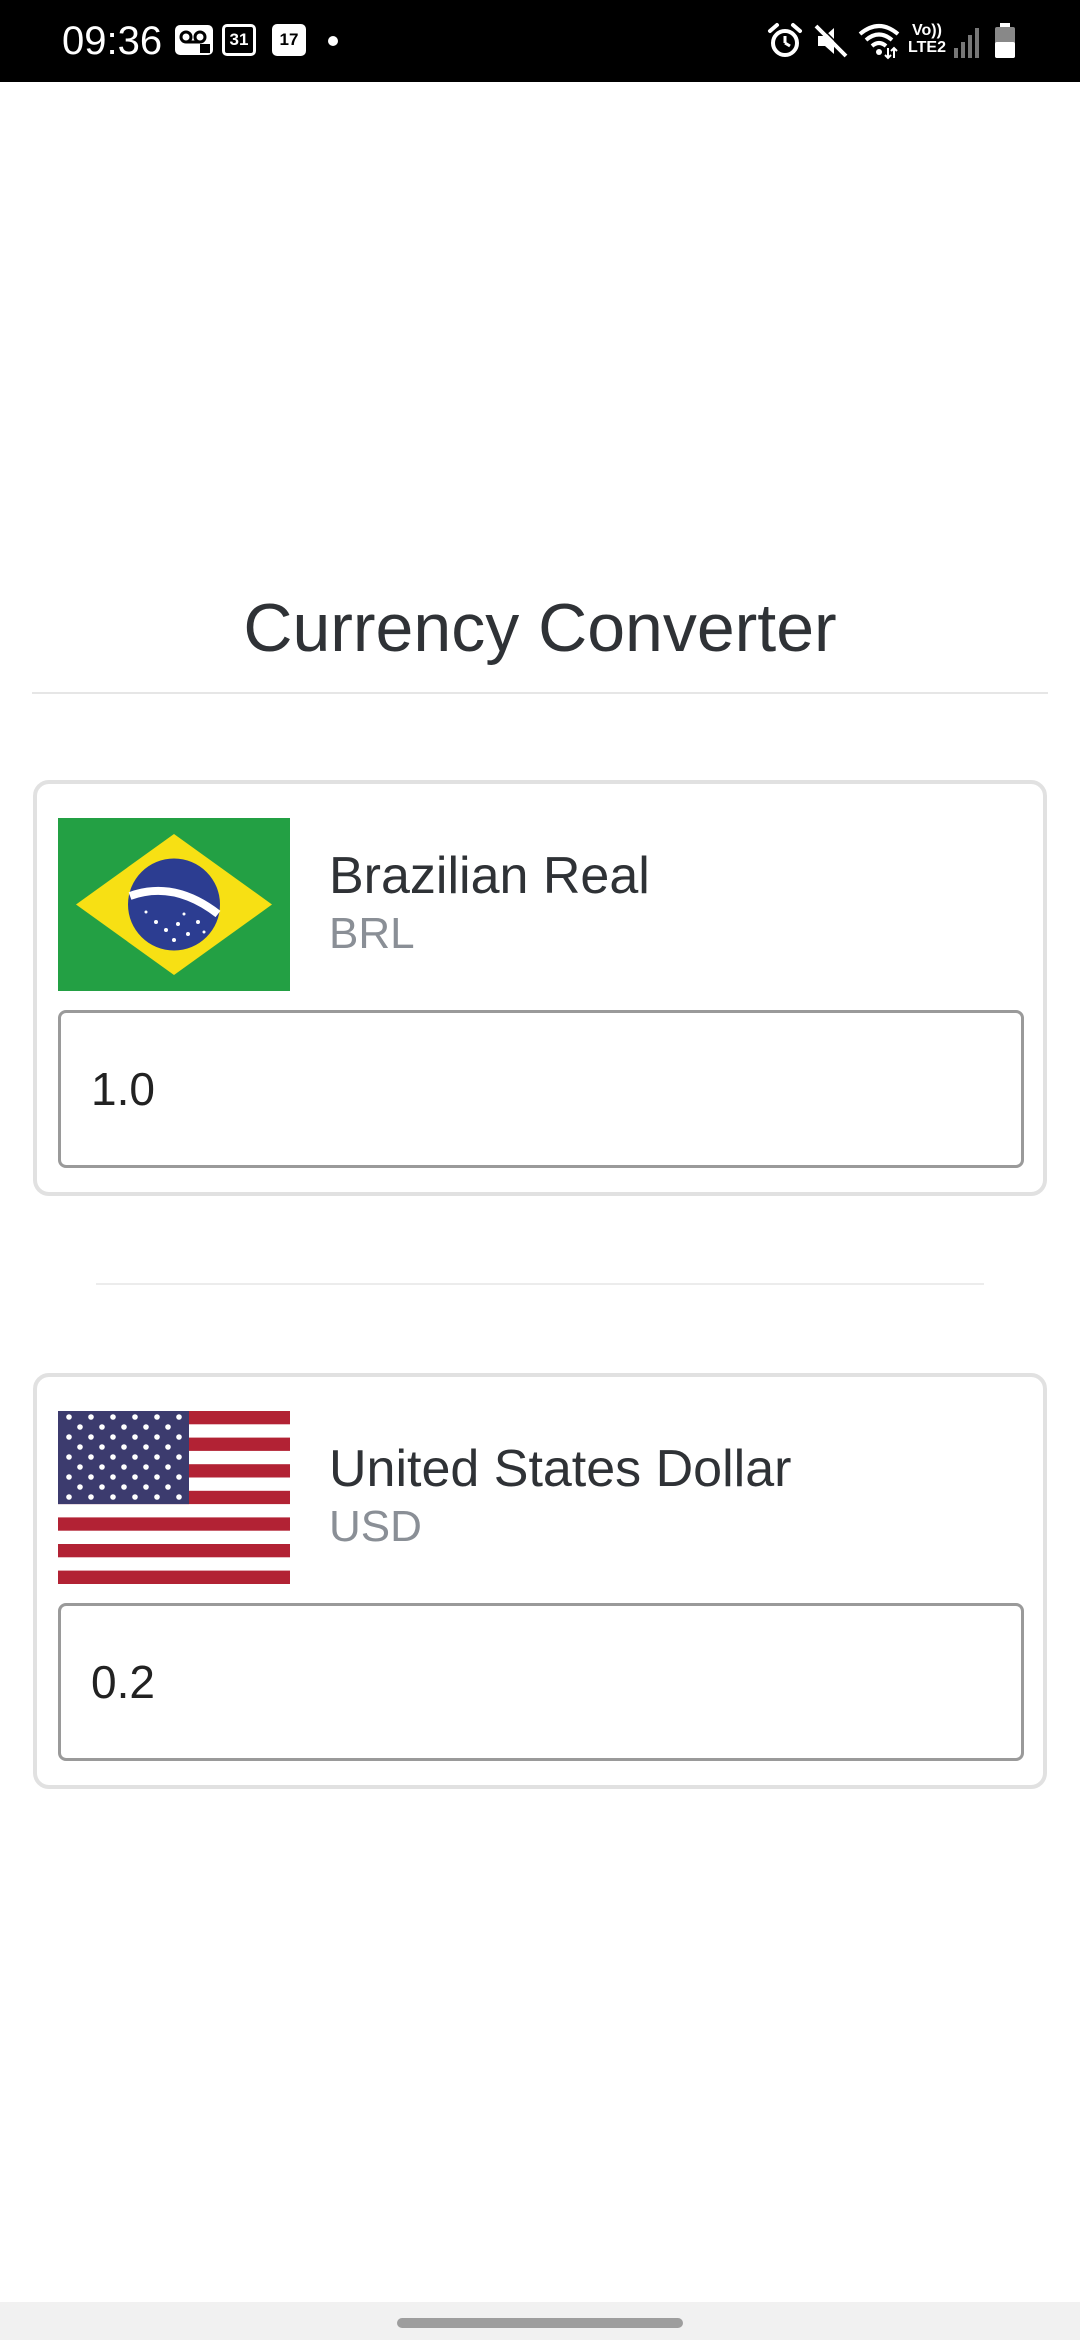  Describe the element at coordinates (375, 1526) in the screenshot. I see `currency-code: USD` at that location.